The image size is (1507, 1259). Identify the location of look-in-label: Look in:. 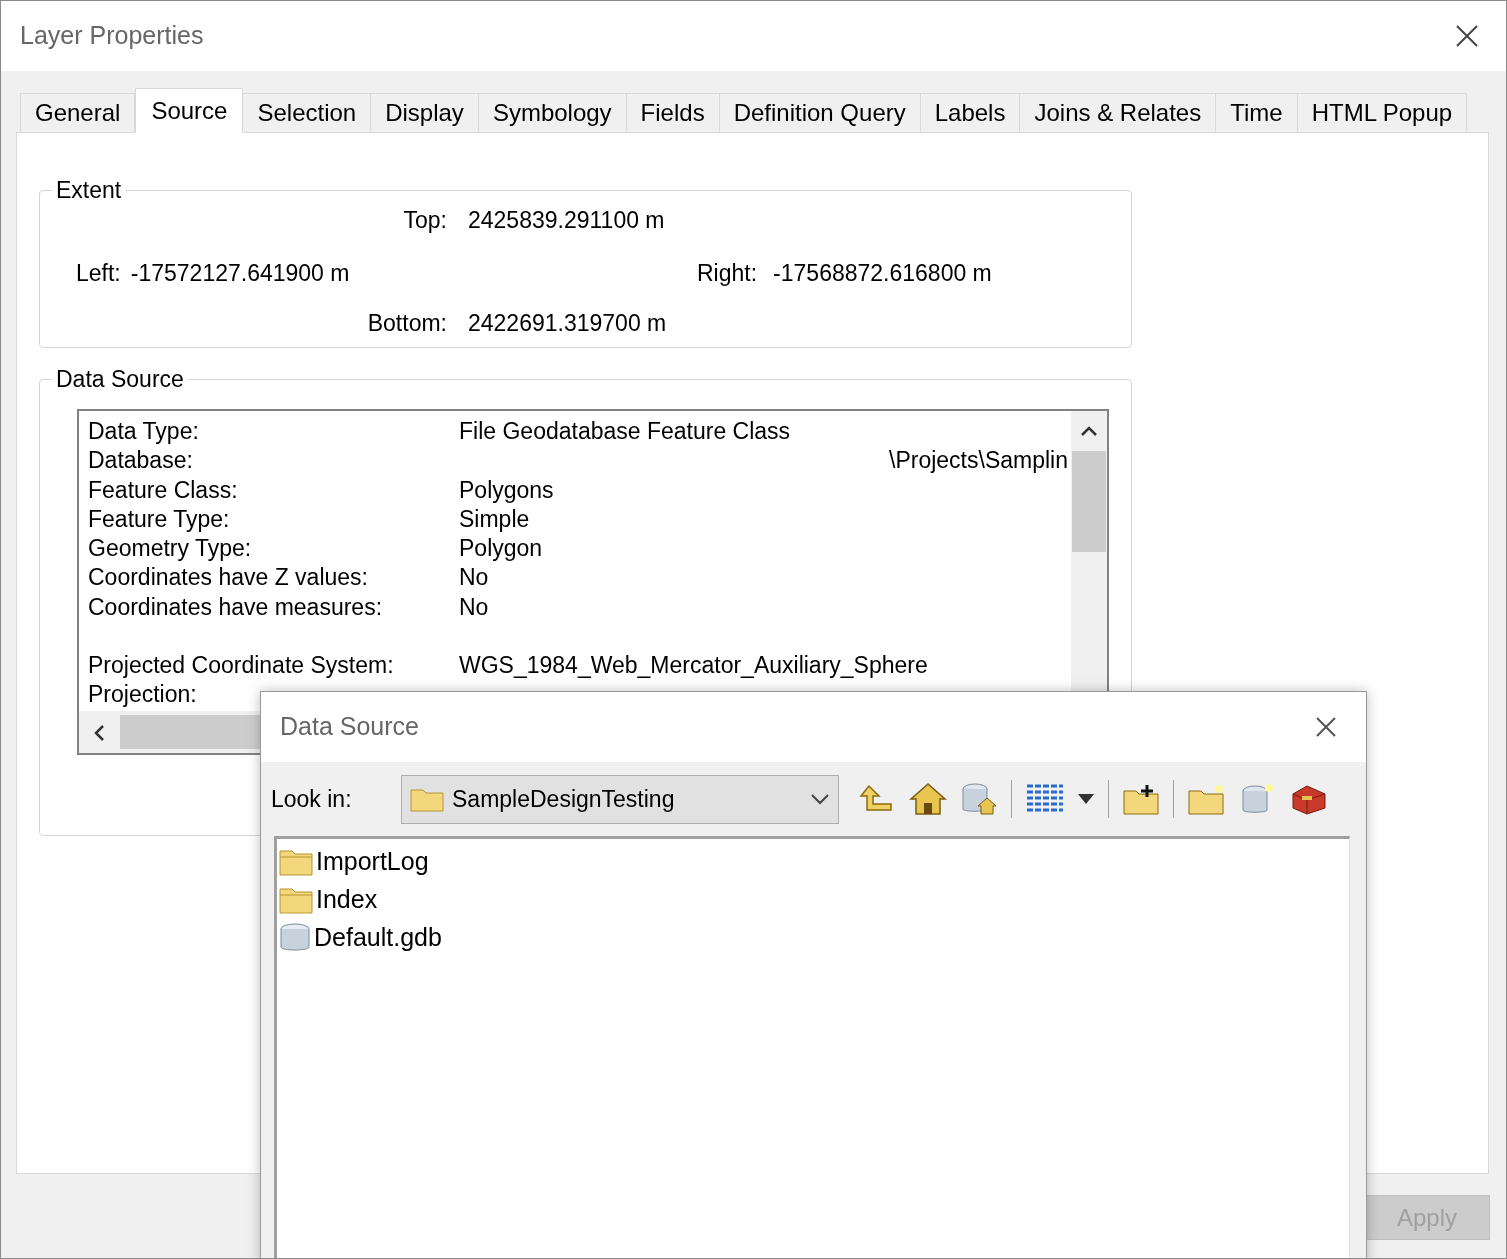
(312, 799).